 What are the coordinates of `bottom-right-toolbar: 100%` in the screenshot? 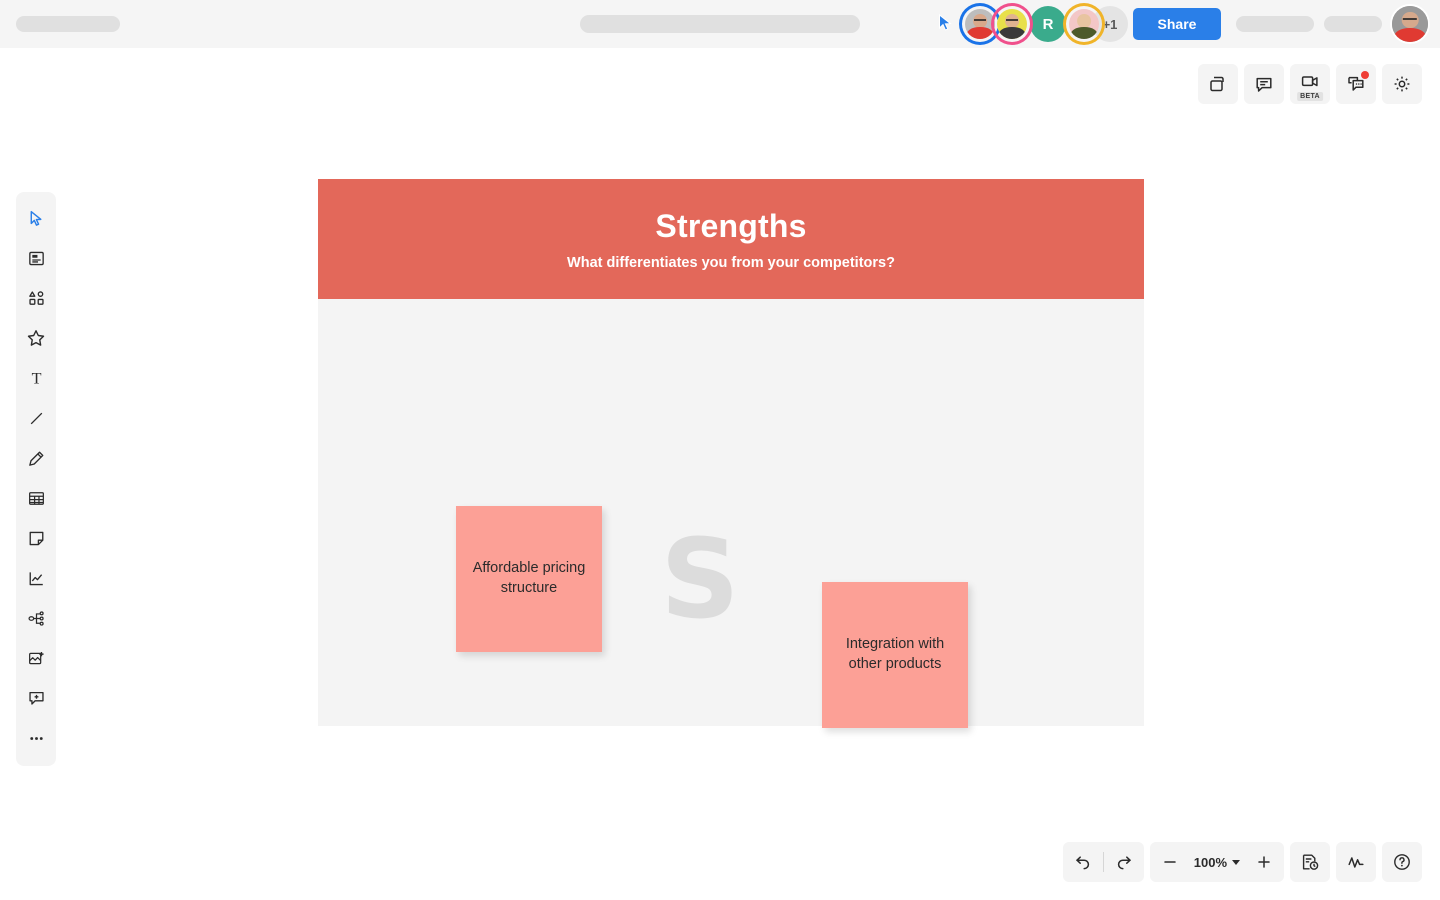 It's located at (1242, 862).